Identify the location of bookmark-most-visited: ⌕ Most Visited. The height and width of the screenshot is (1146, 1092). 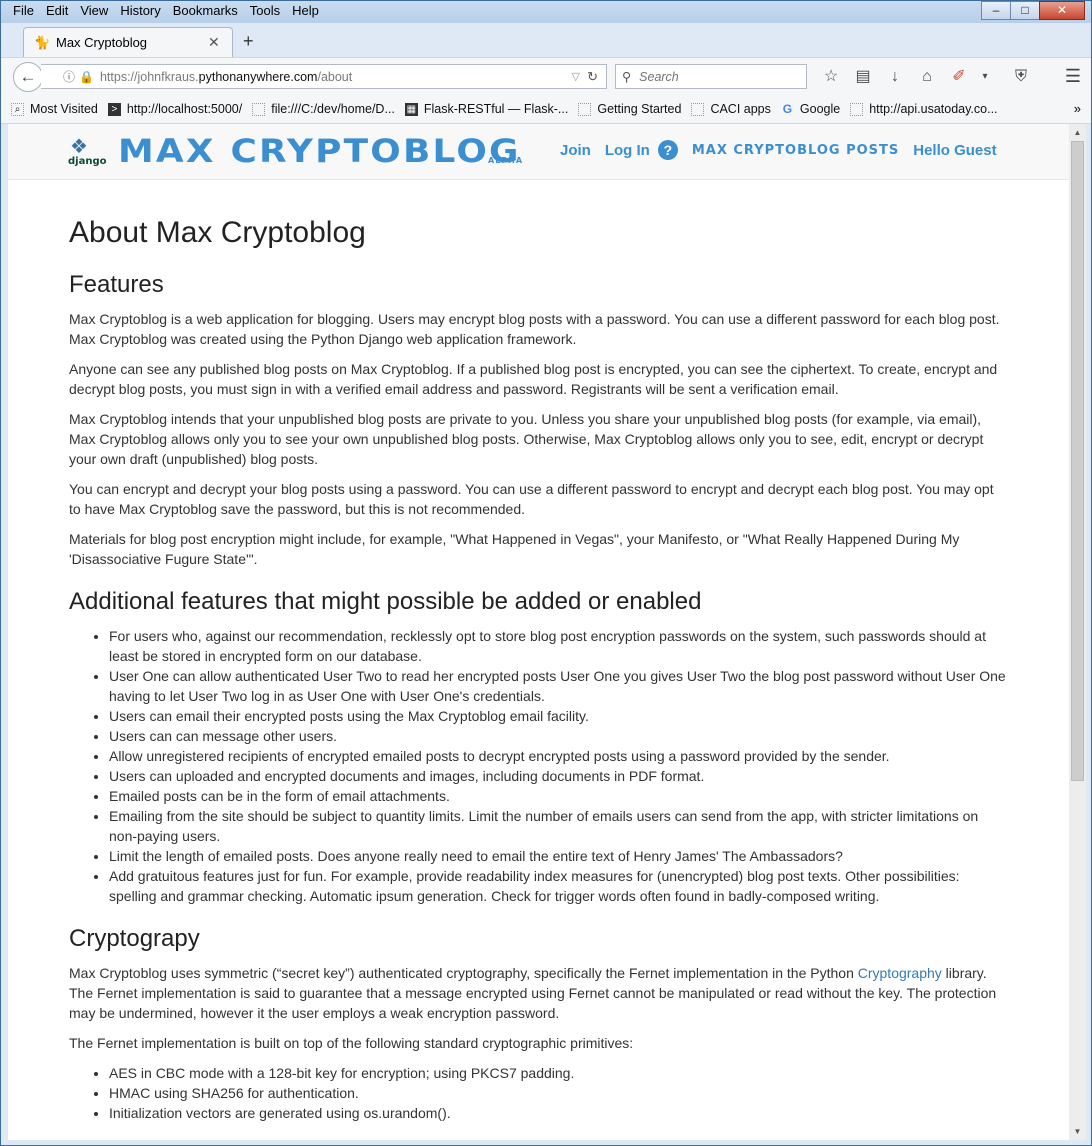
(54, 109).